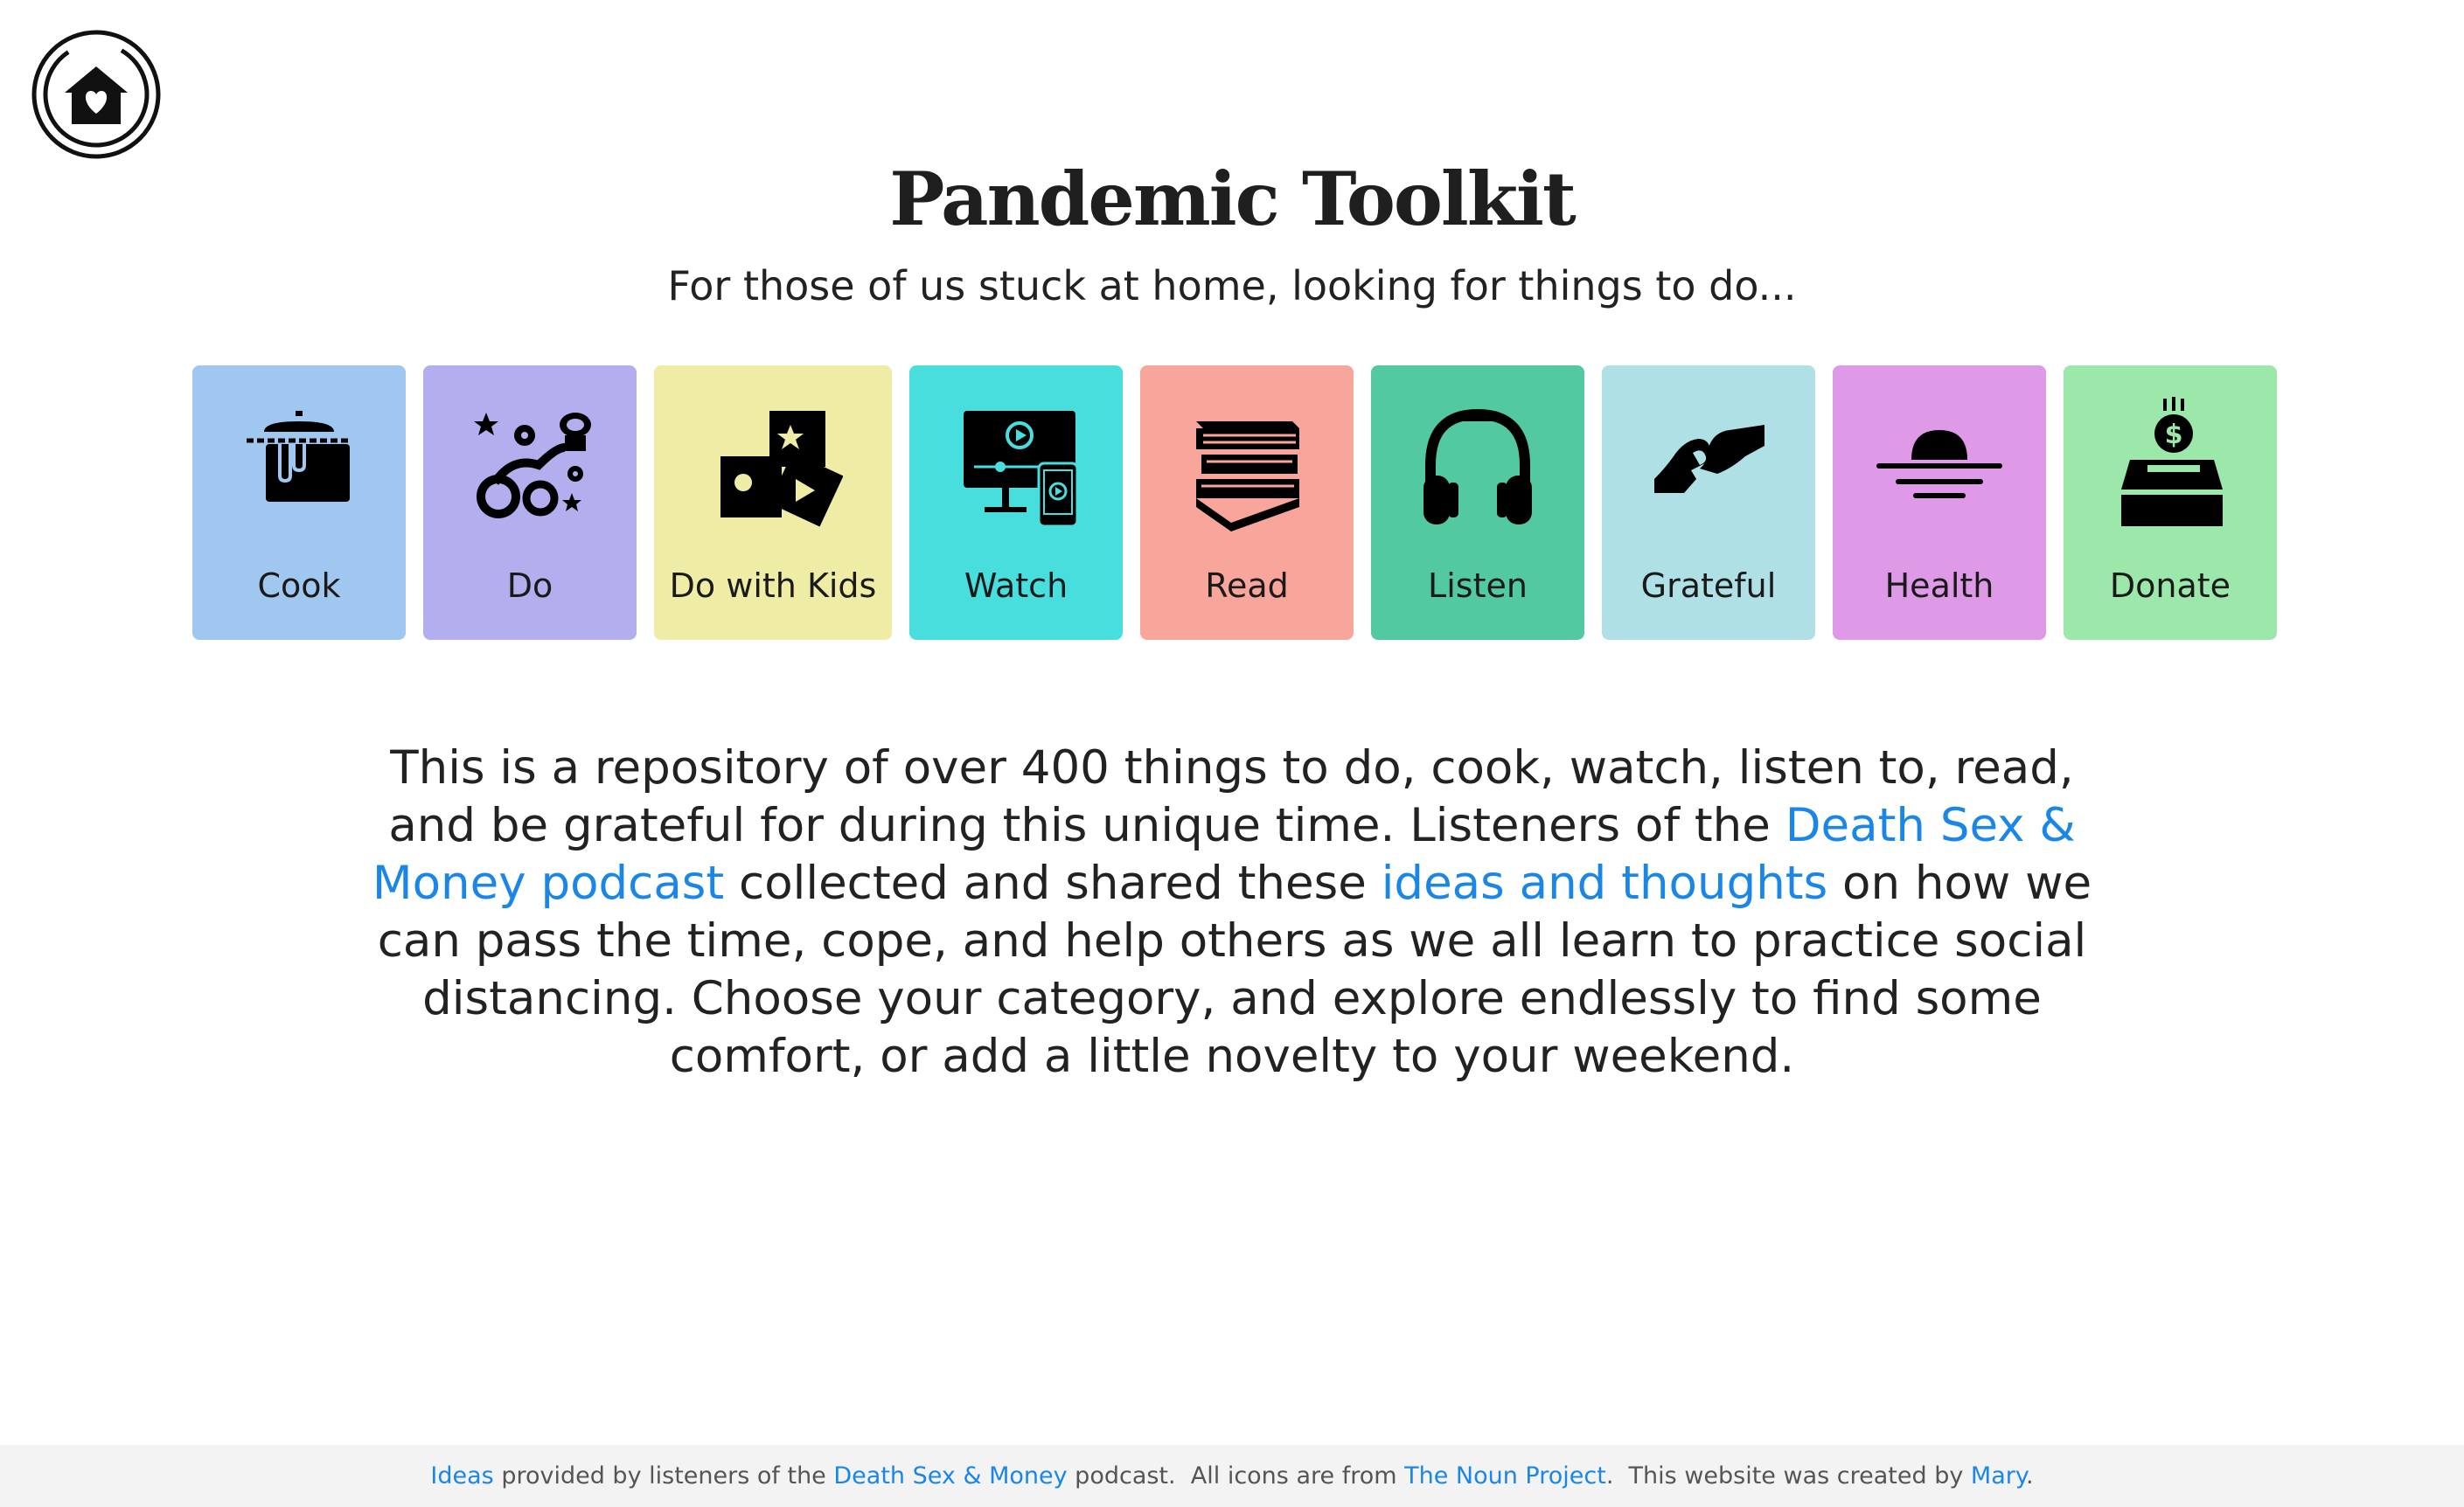  I want to click on tile-label: Cook, so click(299, 585).